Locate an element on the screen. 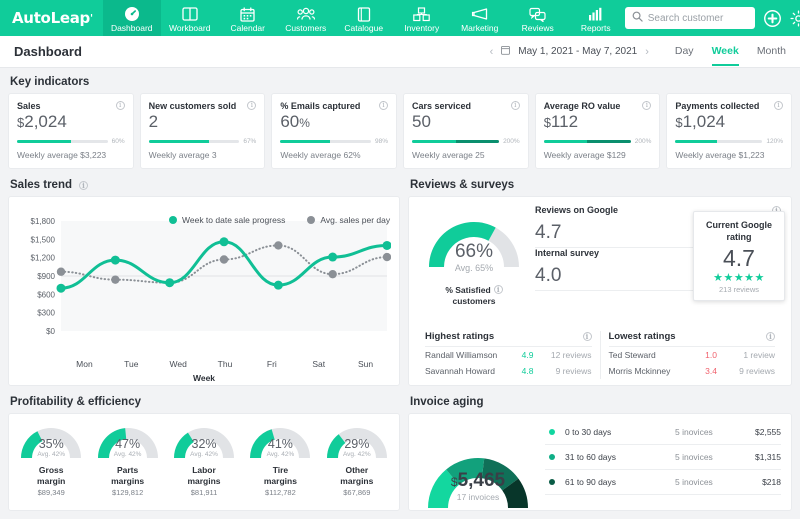 This screenshot has height=519, width=800. range-option-month: Month is located at coordinates (771, 55).